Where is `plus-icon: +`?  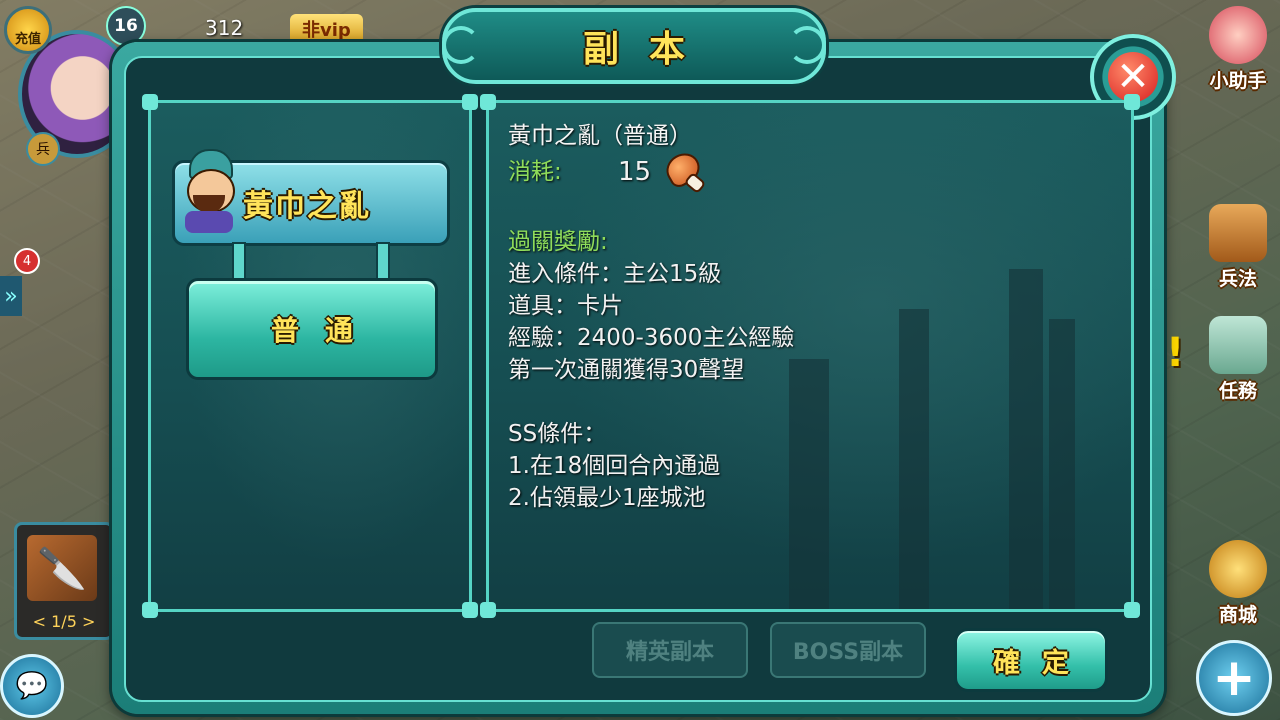
plus-icon: + is located at coordinates (1234, 678).